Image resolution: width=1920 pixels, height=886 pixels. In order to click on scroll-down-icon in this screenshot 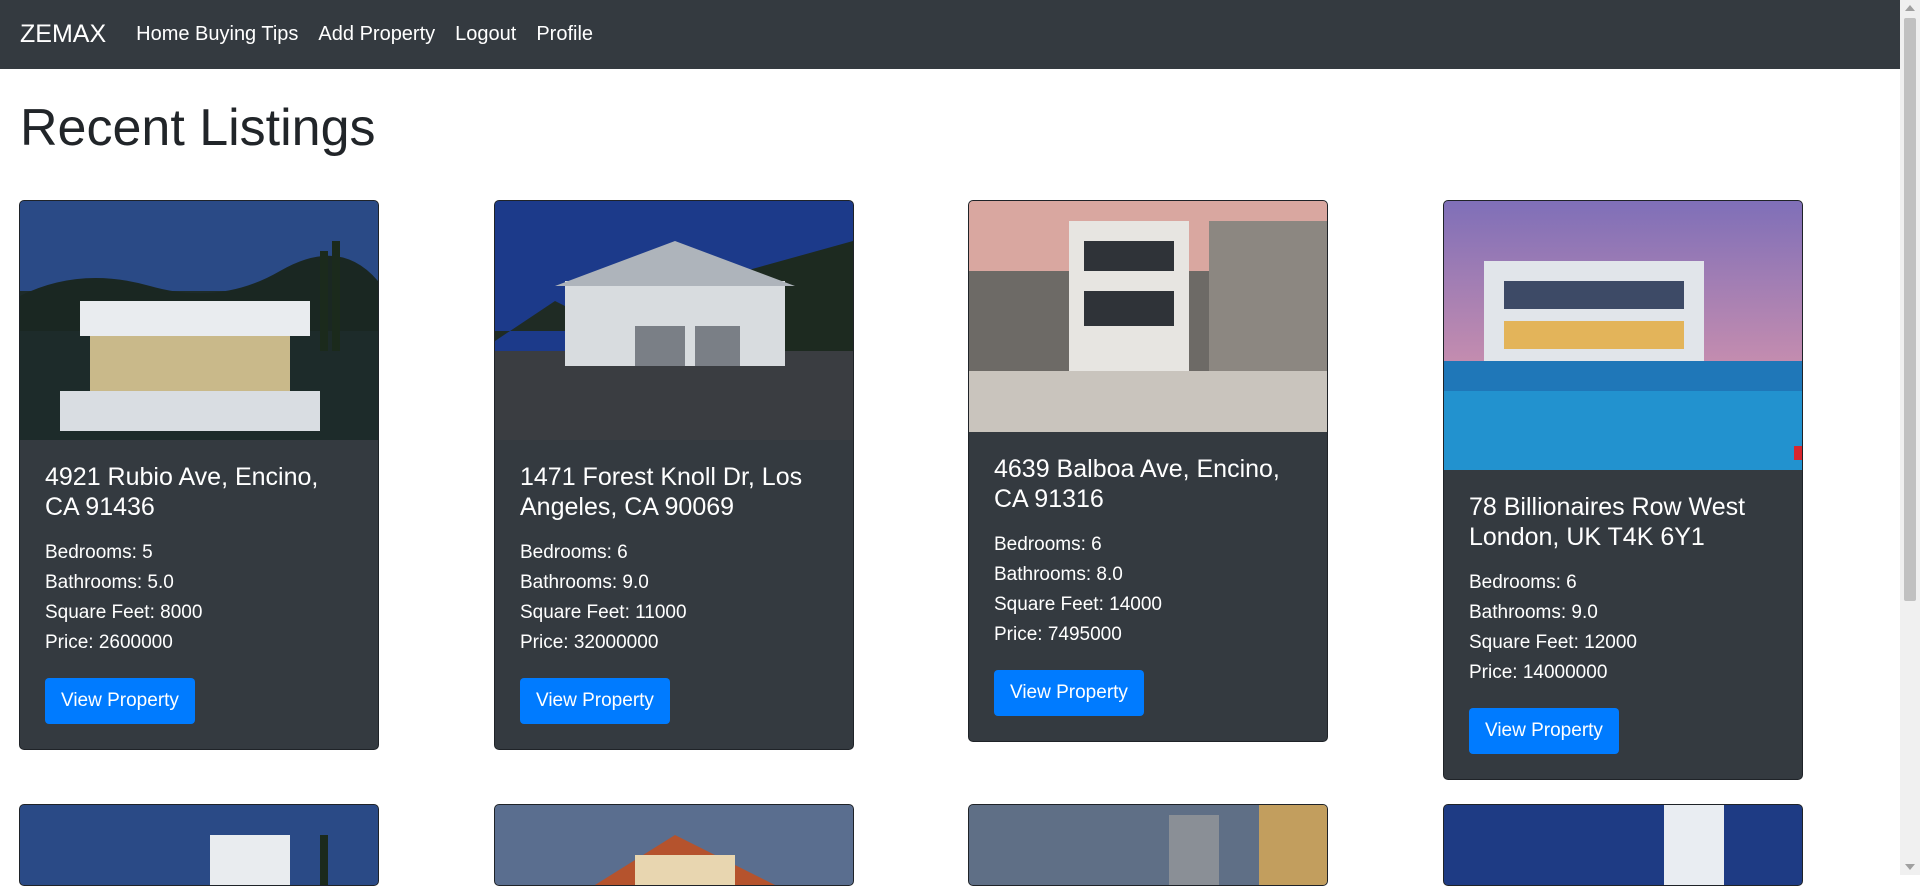, I will do `click(1910, 867)`.